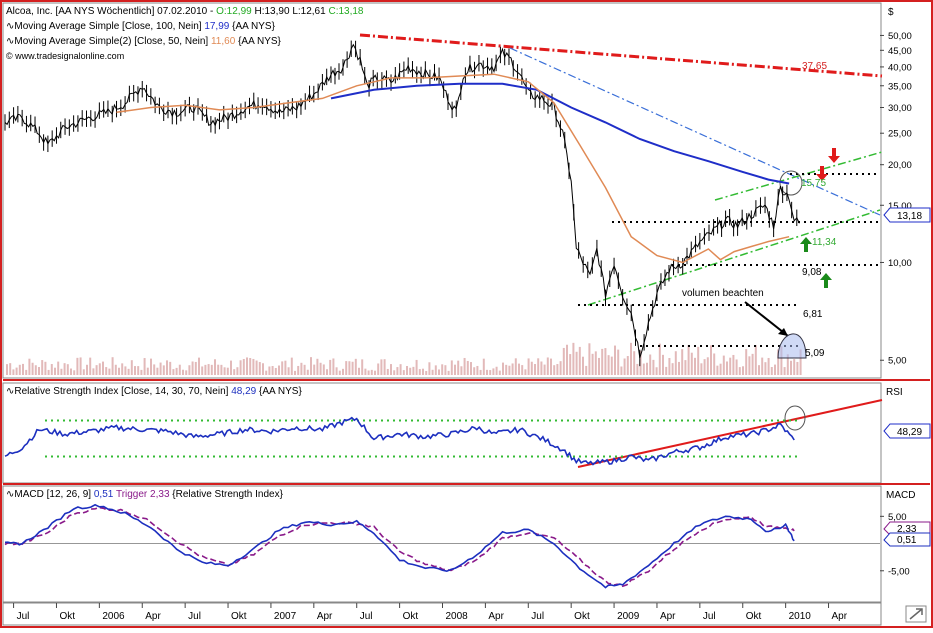  What do you see at coordinates (909, 216) in the screenshot?
I see `current-price-label: 13,18` at bounding box center [909, 216].